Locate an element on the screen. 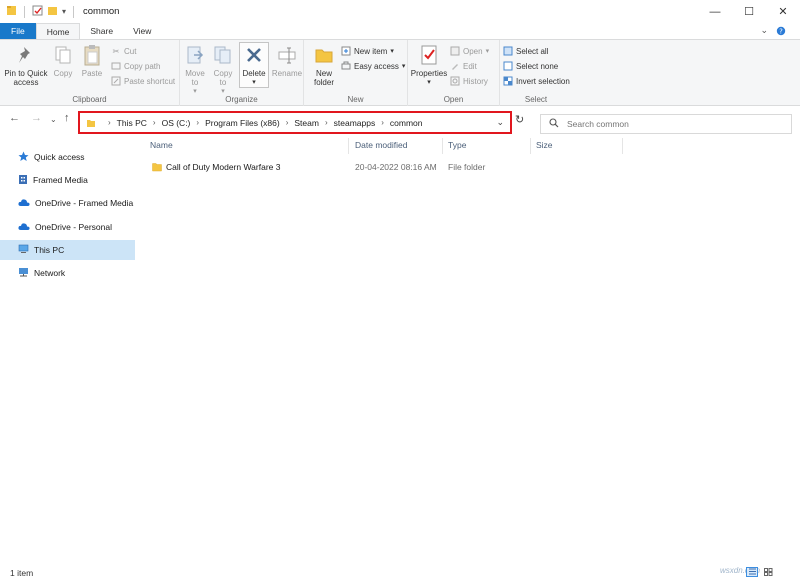 The image size is (800, 581). history-icon is located at coordinates (455, 81).